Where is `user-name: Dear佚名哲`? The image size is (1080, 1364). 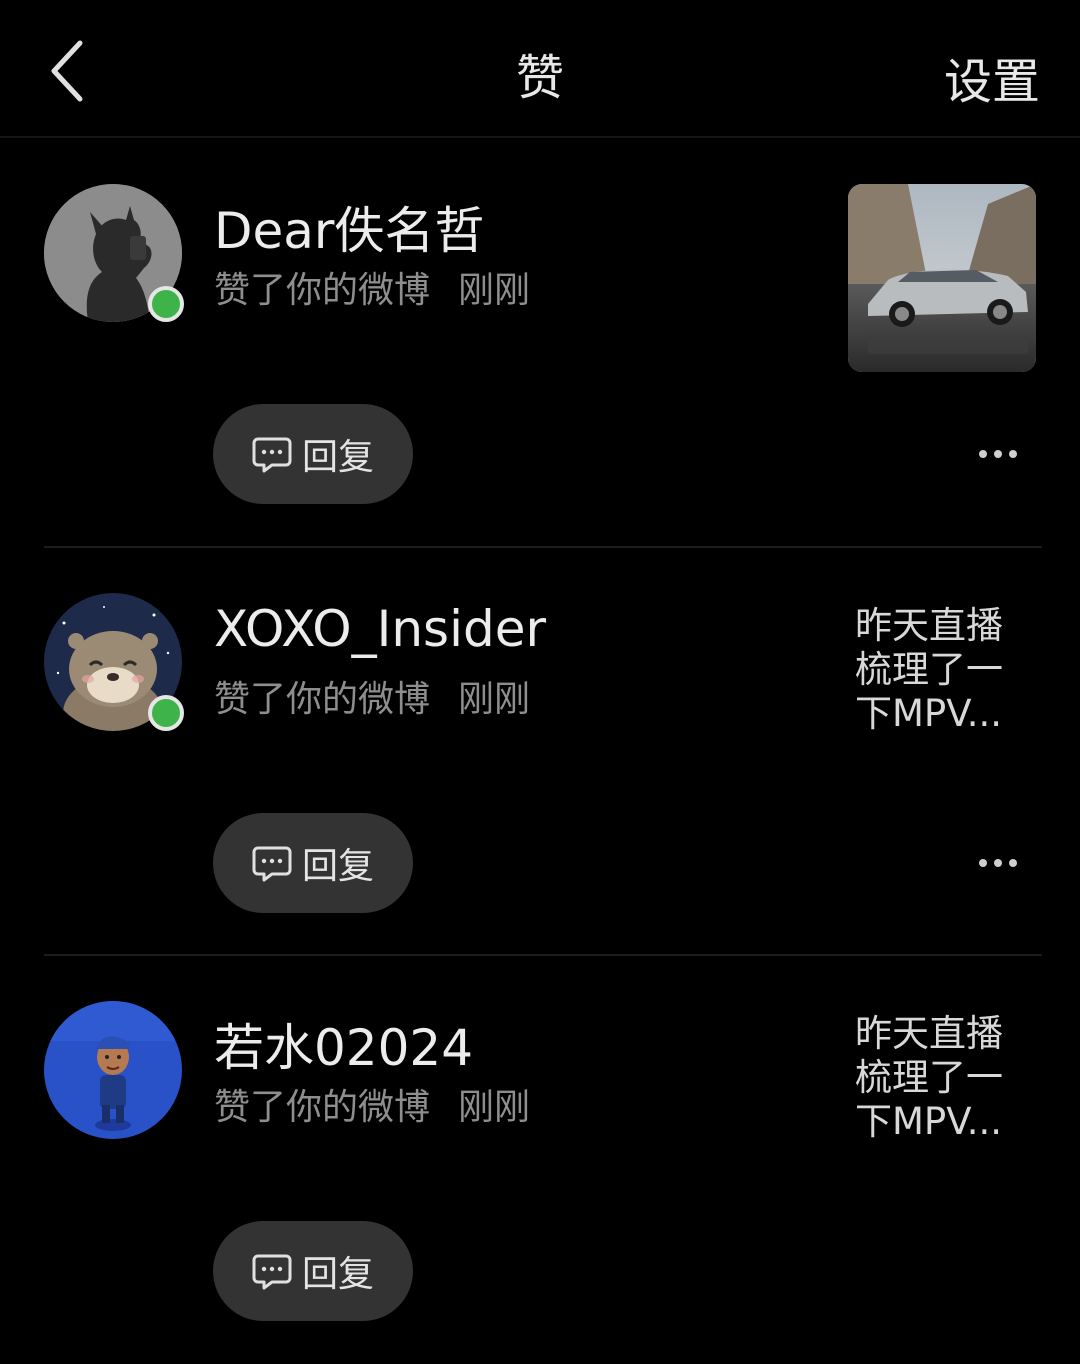 user-name: Dear佚名哲 is located at coordinates (349, 227).